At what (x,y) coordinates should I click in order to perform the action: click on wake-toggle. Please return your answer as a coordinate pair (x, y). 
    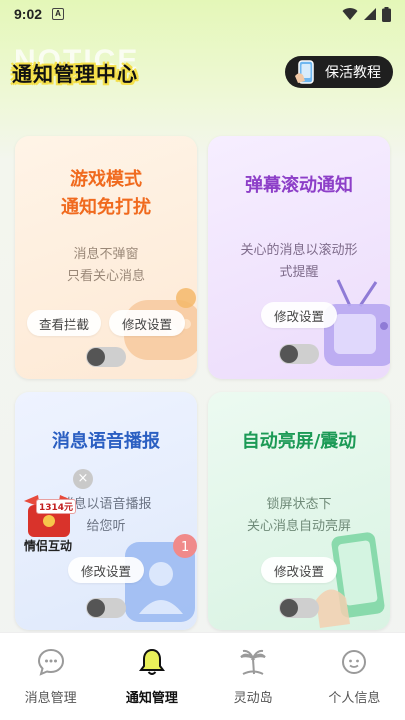
    Looking at the image, I should click on (299, 608).